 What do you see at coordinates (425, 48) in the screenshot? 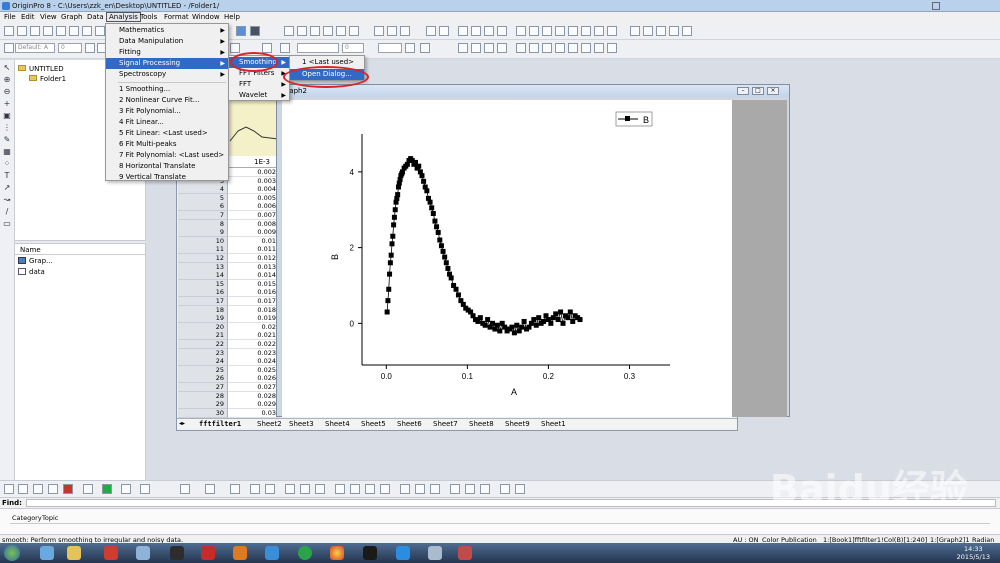
I see `border-icon` at bounding box center [425, 48].